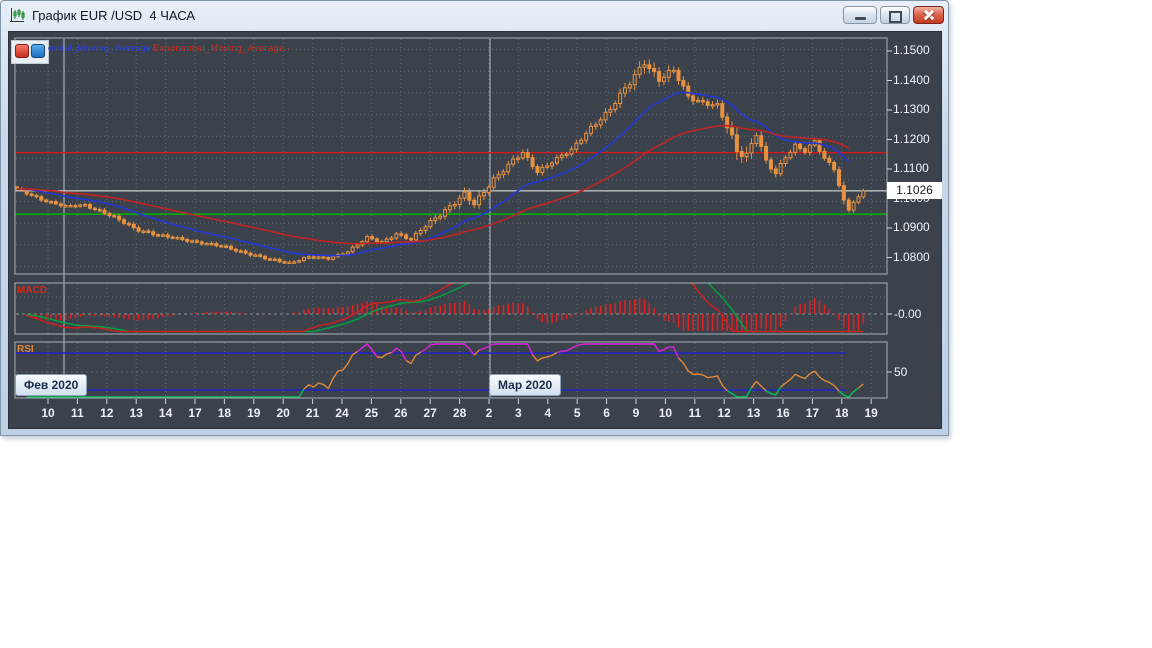 Image resolution: width=1152 pixels, height=648 pixels. What do you see at coordinates (911, 79) in the screenshot?
I see `price-axis-label: 1.1400` at bounding box center [911, 79].